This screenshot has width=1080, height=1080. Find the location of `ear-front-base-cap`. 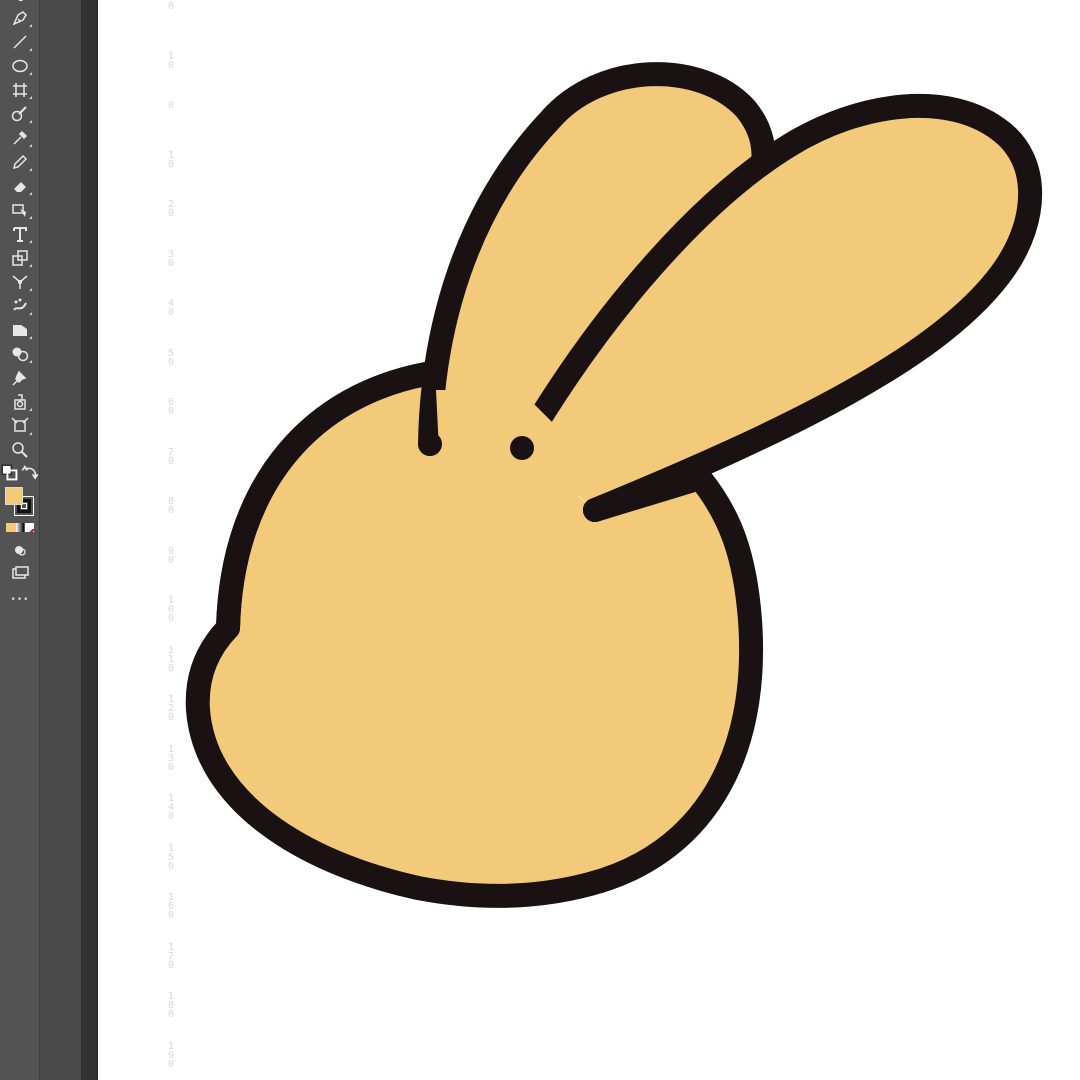

ear-front-base-cap is located at coordinates (595, 510).